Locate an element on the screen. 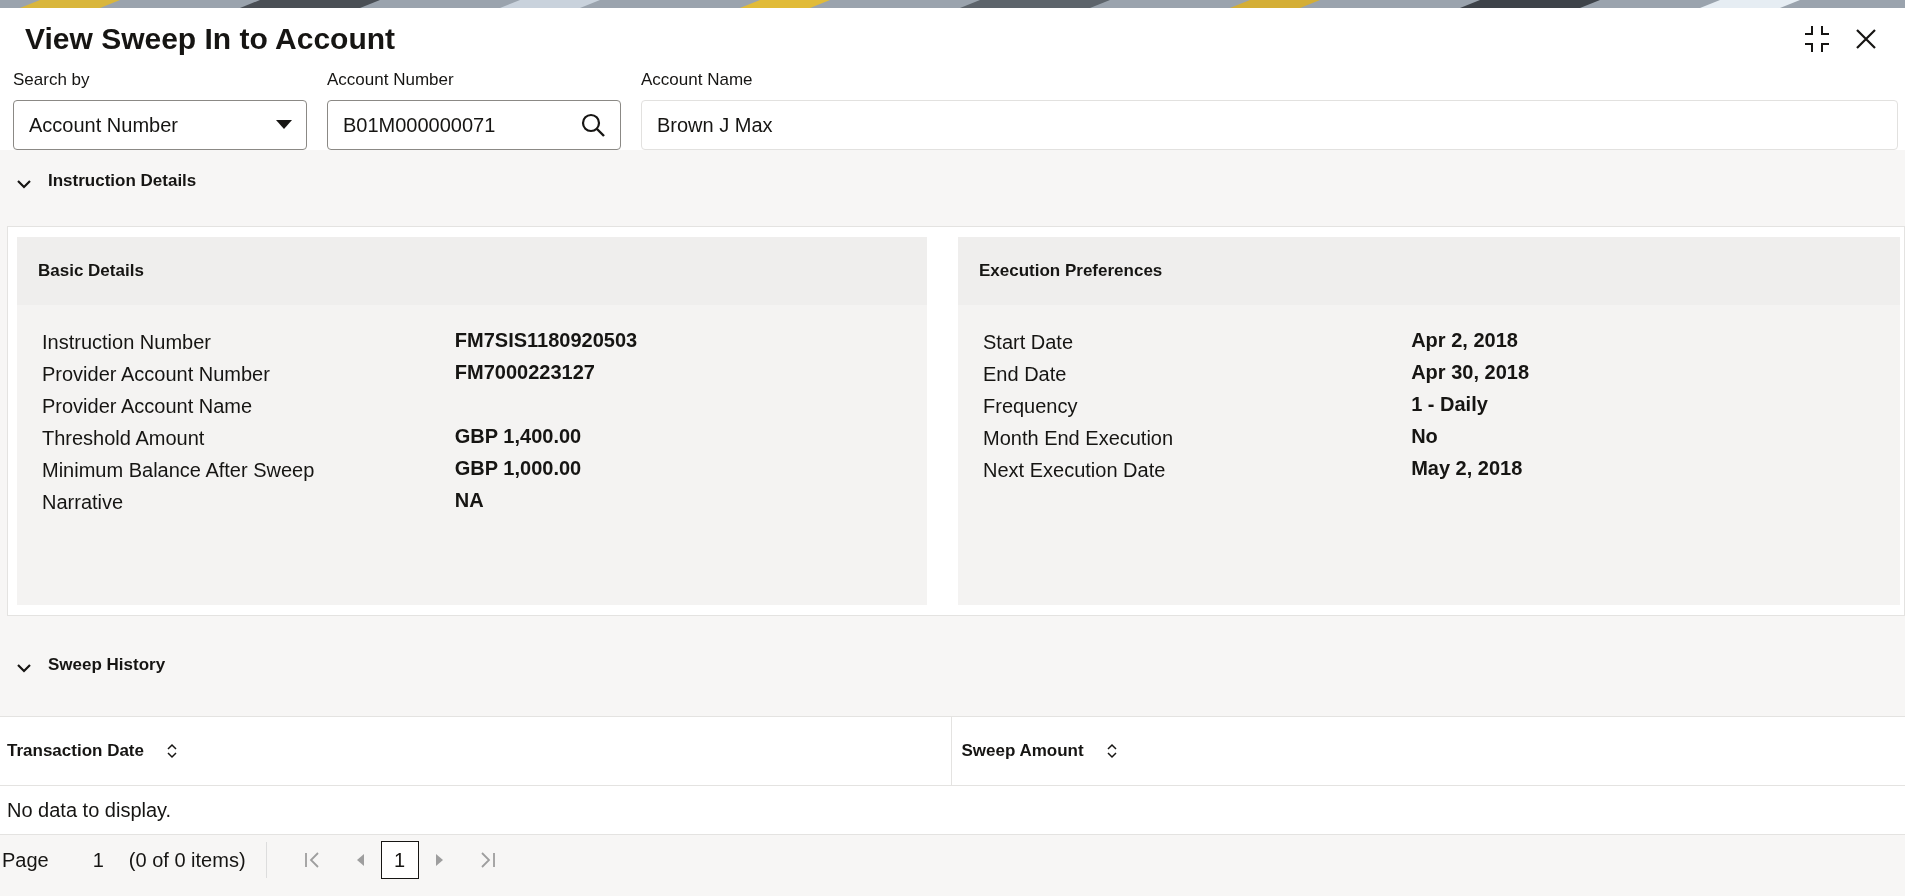 Image resolution: width=1905 pixels, height=896 pixels. detail-label: Narrative is located at coordinates (83, 502).